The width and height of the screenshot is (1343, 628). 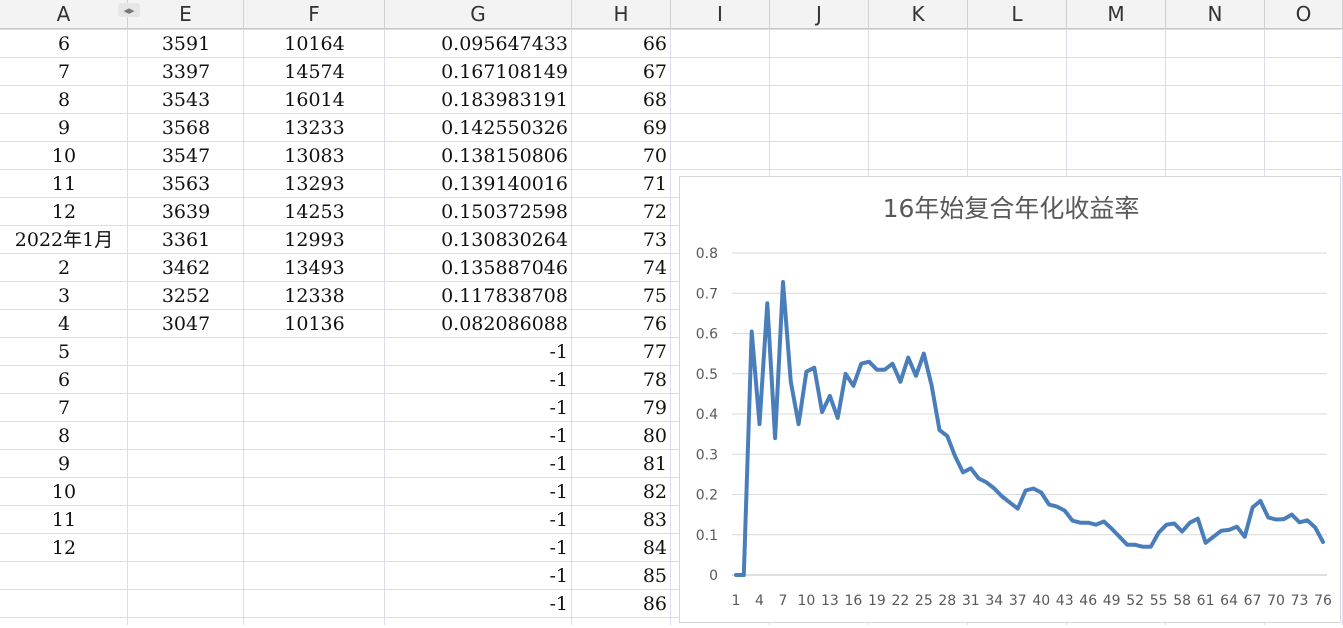 I want to click on cell-f: 16014, so click(x=314, y=100).